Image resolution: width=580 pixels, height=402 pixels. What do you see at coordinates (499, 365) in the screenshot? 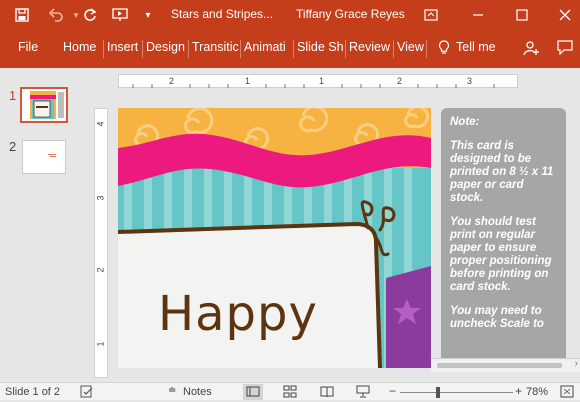
I see `scrollbar-thumb` at bounding box center [499, 365].